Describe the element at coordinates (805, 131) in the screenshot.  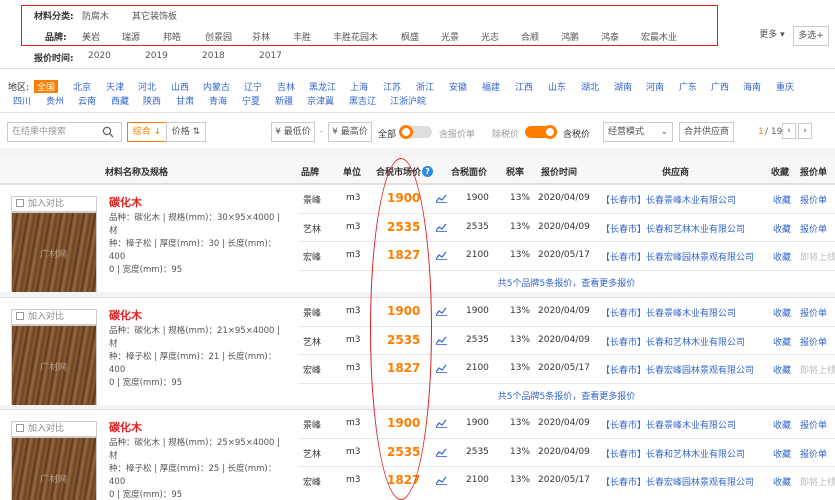
I see `next-page-button: ›` at that location.